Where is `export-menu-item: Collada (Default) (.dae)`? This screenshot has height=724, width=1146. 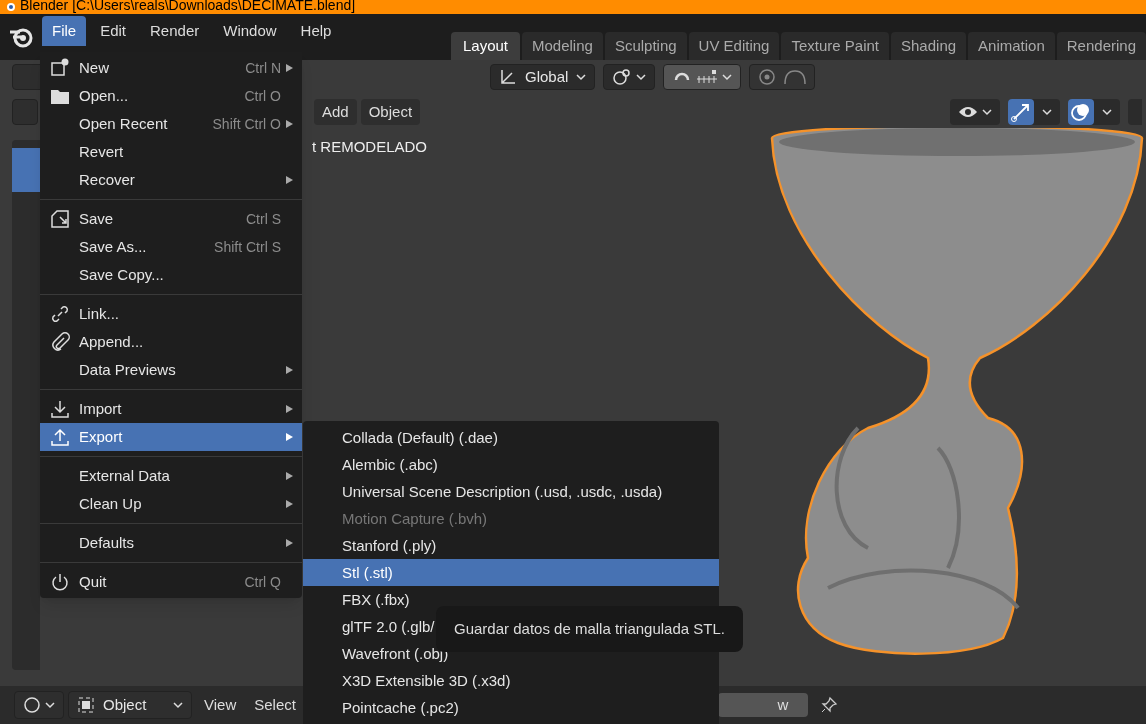
export-menu-item: Collada (Default) (.dae) is located at coordinates (511, 437).